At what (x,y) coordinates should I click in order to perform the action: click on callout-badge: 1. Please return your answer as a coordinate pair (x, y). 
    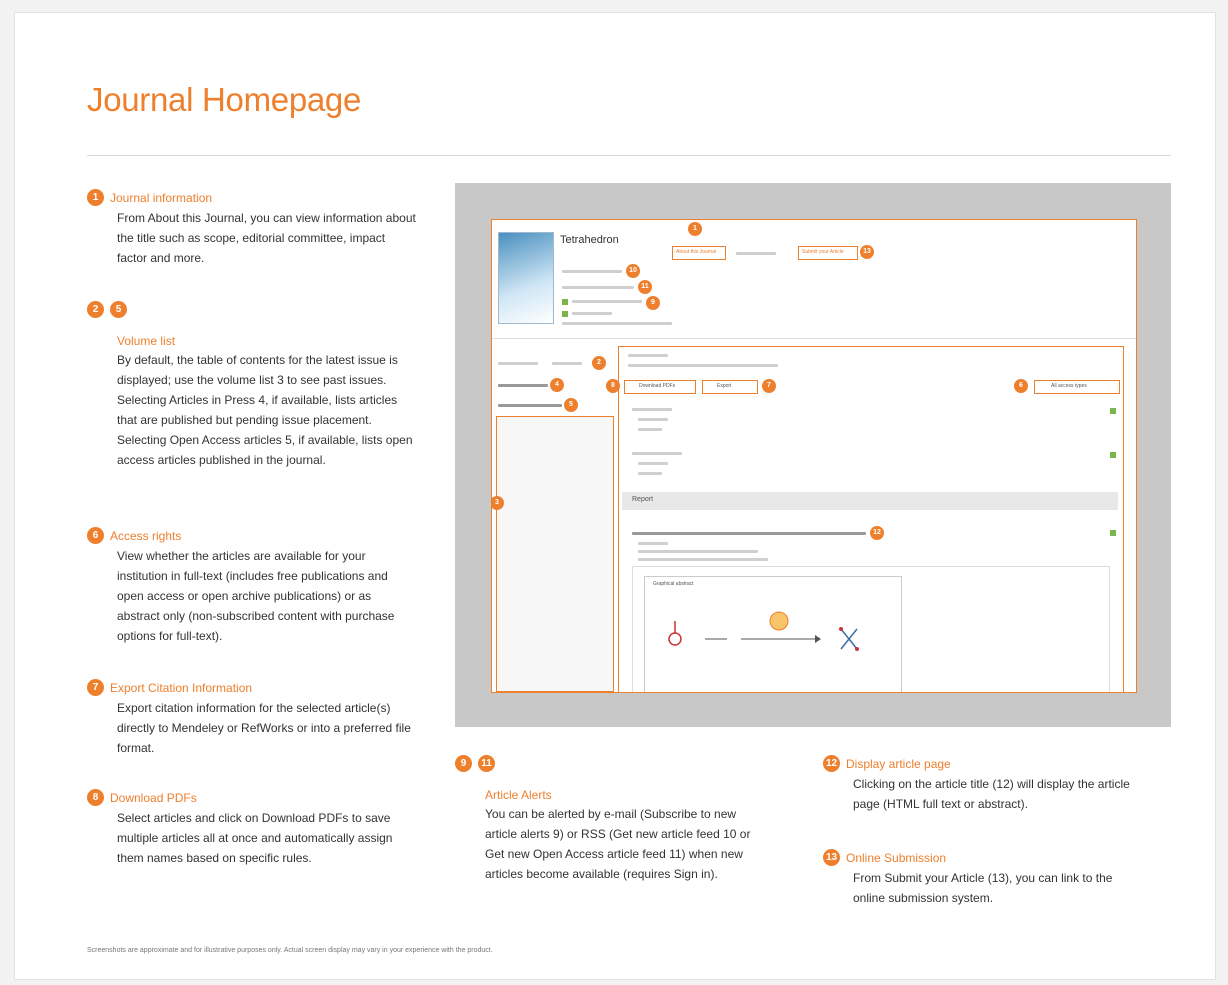
    Looking at the image, I should click on (695, 229).